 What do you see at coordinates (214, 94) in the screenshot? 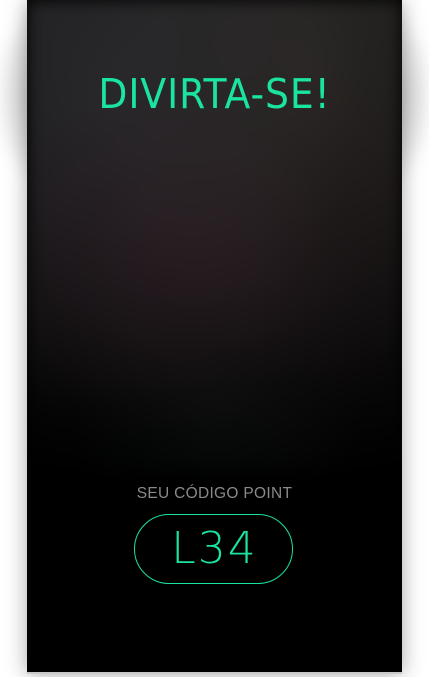
I see `page-title: DIVIRTA-SE!` at bounding box center [214, 94].